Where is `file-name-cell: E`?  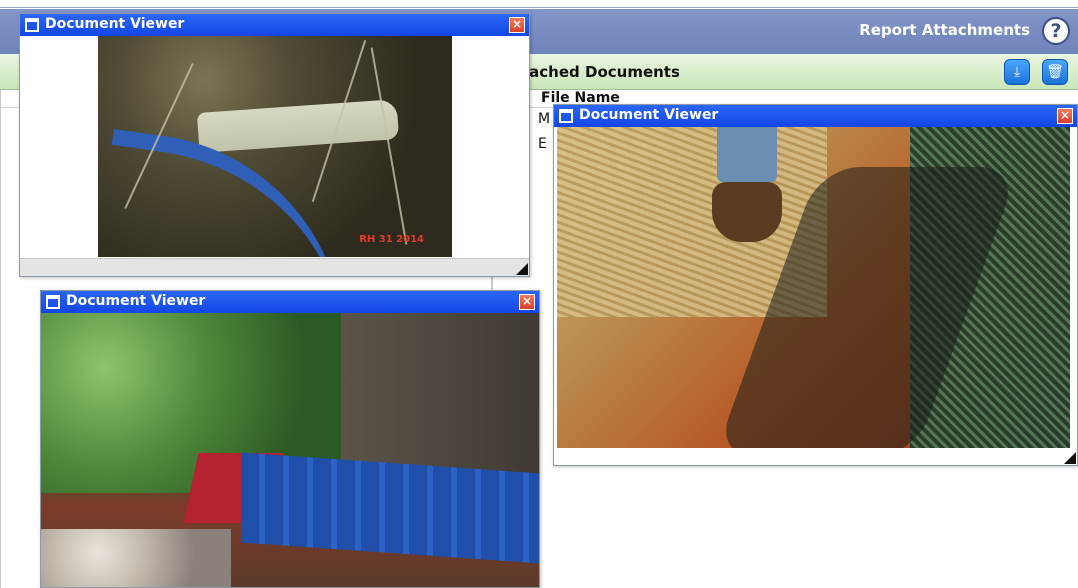 file-name-cell: E is located at coordinates (542, 144).